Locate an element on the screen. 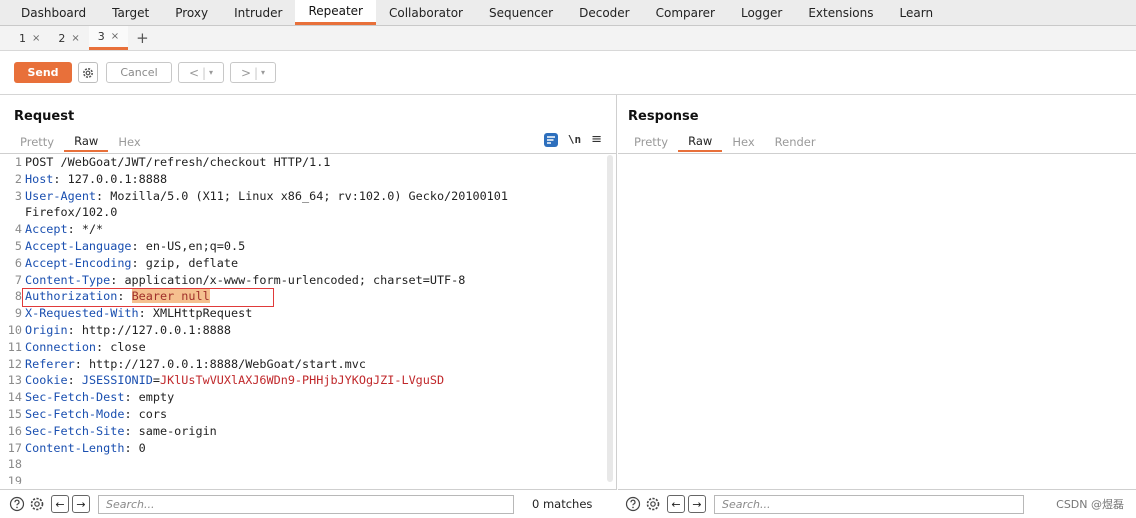  watermark: CSDN @煜磊 is located at coordinates (1090, 504).